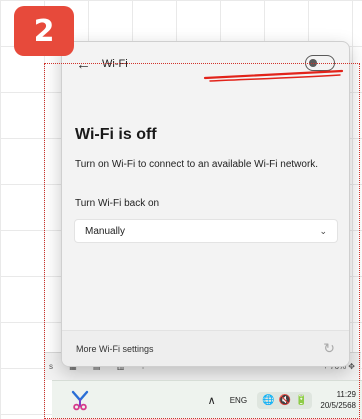 This screenshot has width=362, height=419. Describe the element at coordinates (212, 400) in the screenshot. I see `chevron-up-icon: ∧` at that location.